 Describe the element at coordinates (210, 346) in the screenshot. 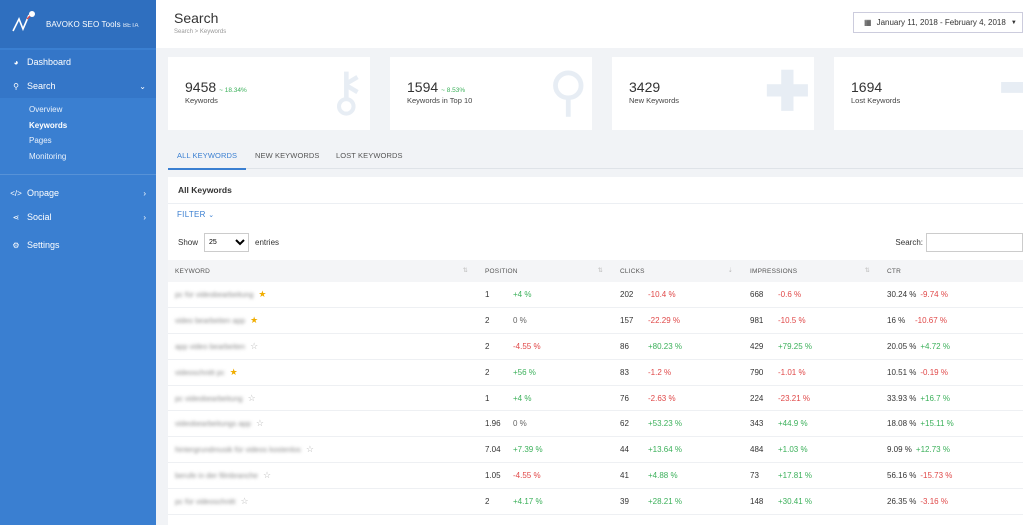

I see `keyword-text: app video bearbeiten` at that location.